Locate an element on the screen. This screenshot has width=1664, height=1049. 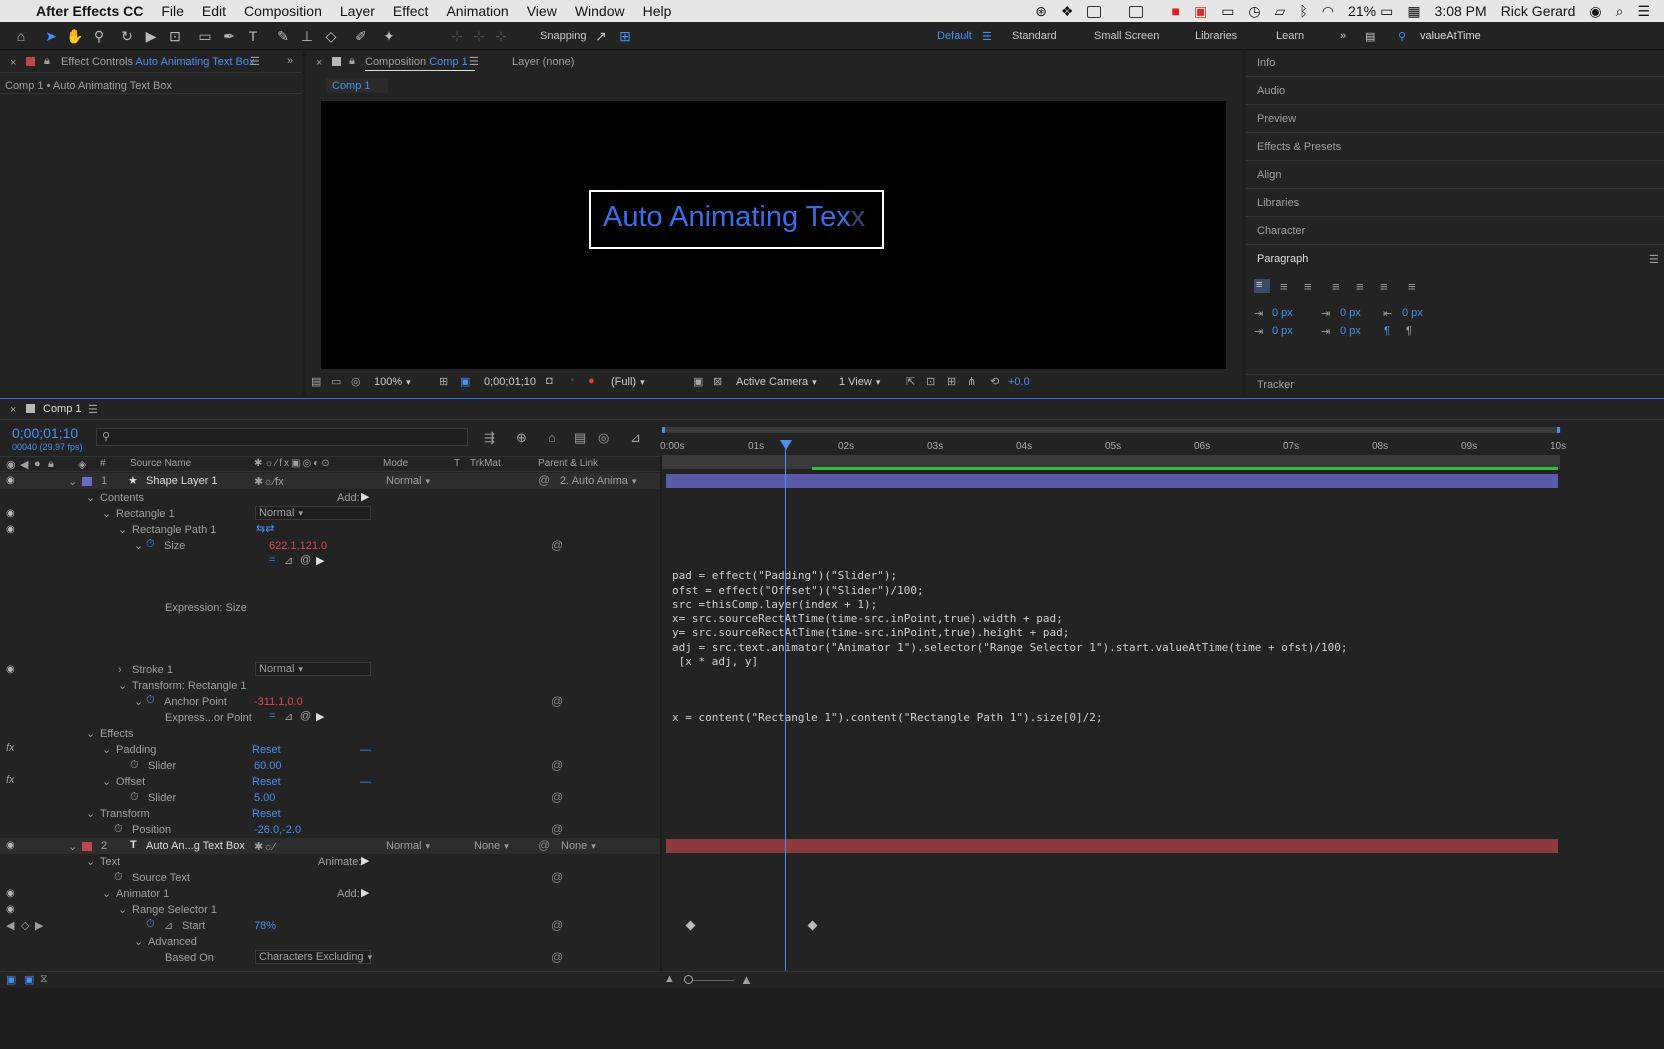
calendar-icon: ▦ is located at coordinates (1413, 11).